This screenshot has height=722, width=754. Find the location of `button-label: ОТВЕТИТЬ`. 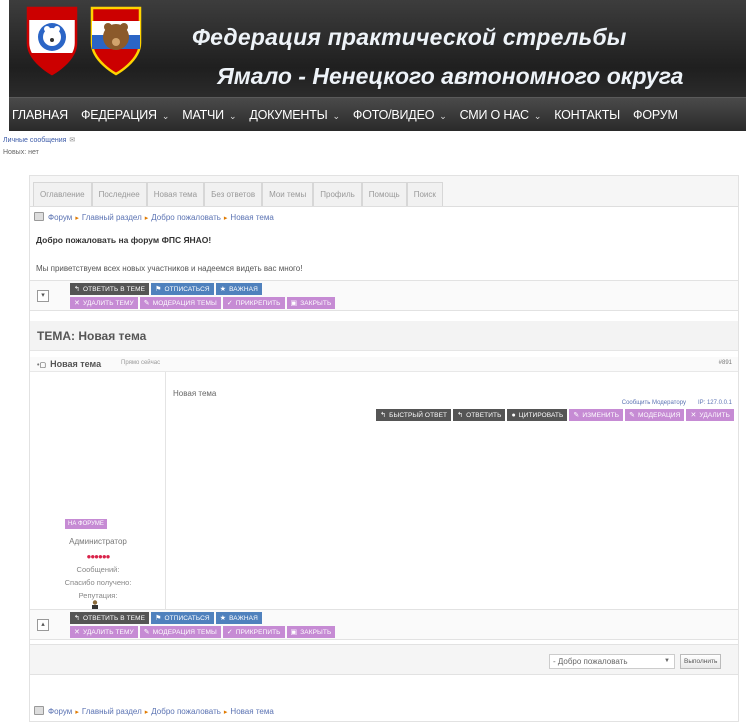

button-label: ОТВЕТИТЬ is located at coordinates (484, 415).